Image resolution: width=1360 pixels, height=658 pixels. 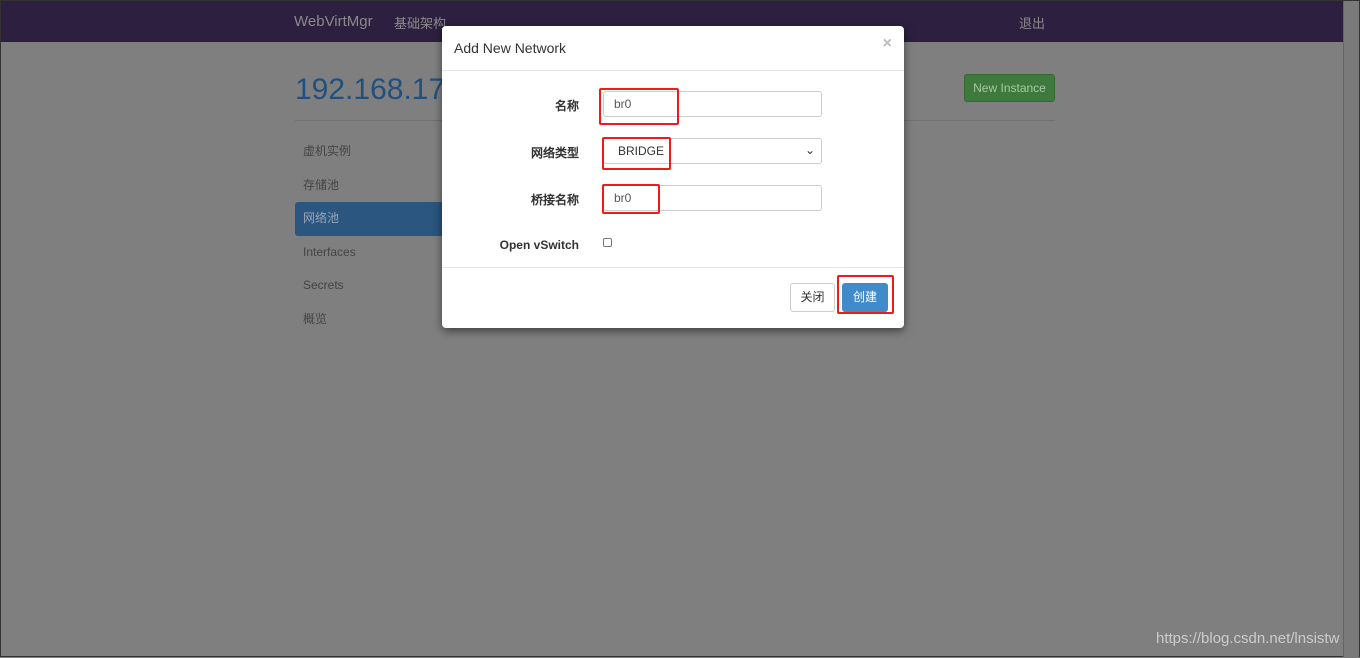 What do you see at coordinates (378, 89) in the screenshot?
I see `page-title: 192.168.179` at bounding box center [378, 89].